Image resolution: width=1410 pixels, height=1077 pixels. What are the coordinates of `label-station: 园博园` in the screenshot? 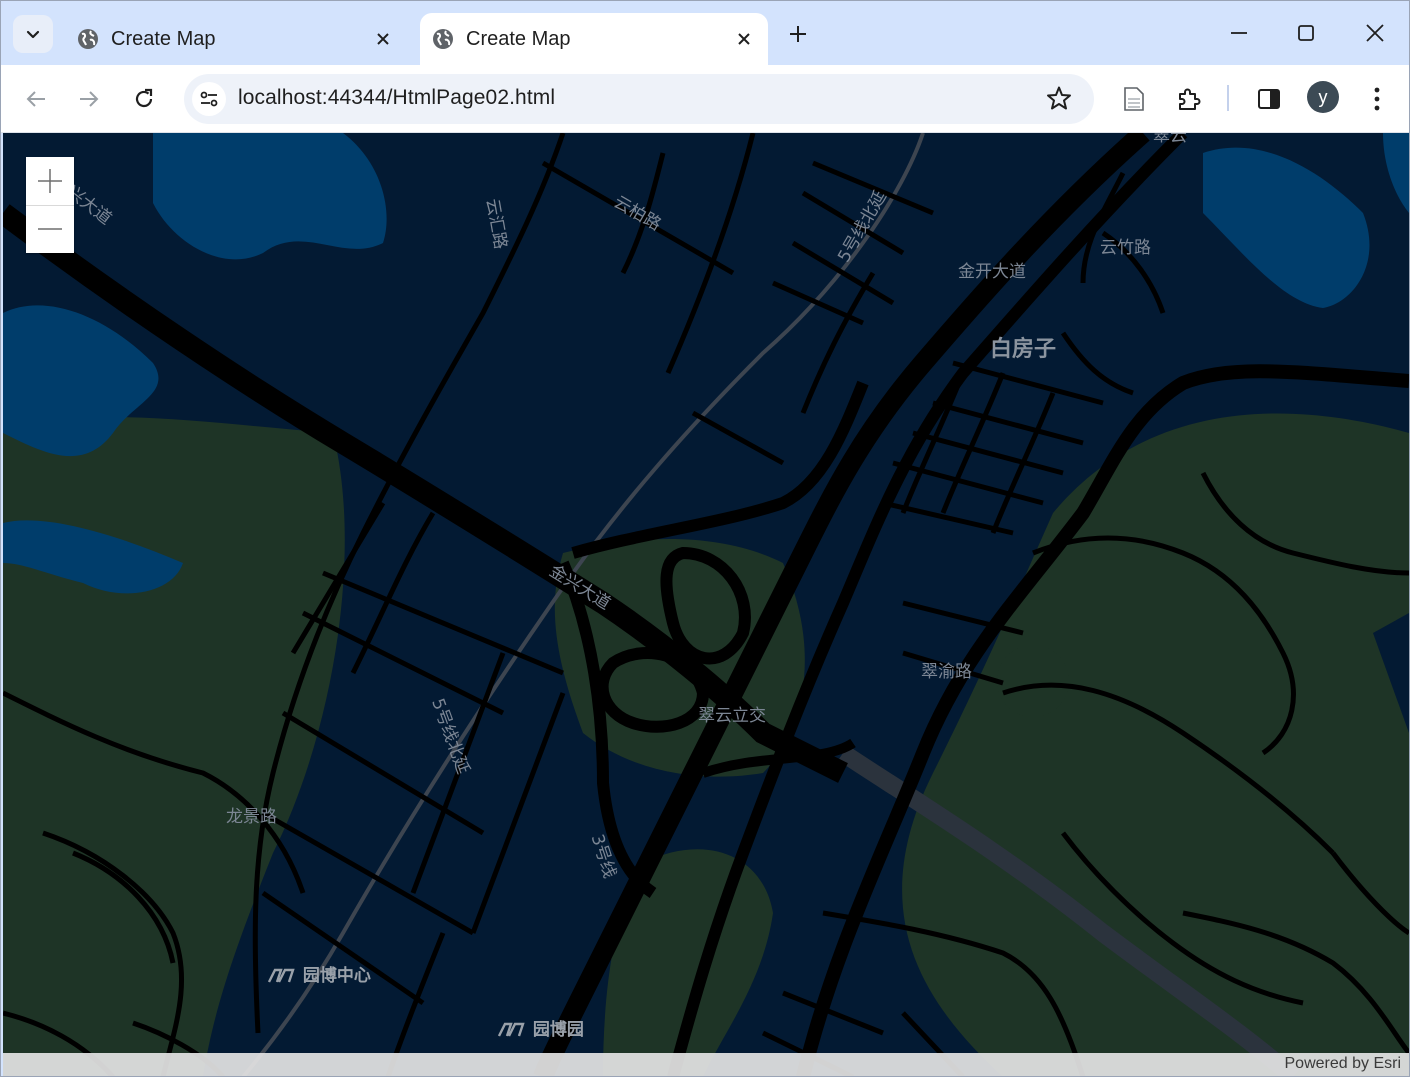 It's located at (540, 1027).